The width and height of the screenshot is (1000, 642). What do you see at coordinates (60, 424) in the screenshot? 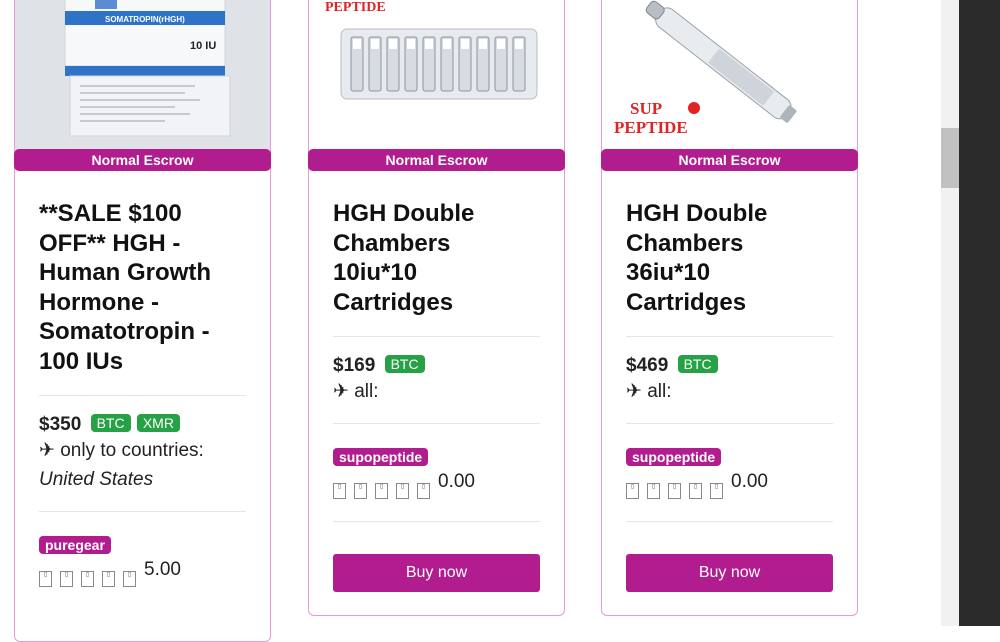
I see `price: $350` at bounding box center [60, 424].